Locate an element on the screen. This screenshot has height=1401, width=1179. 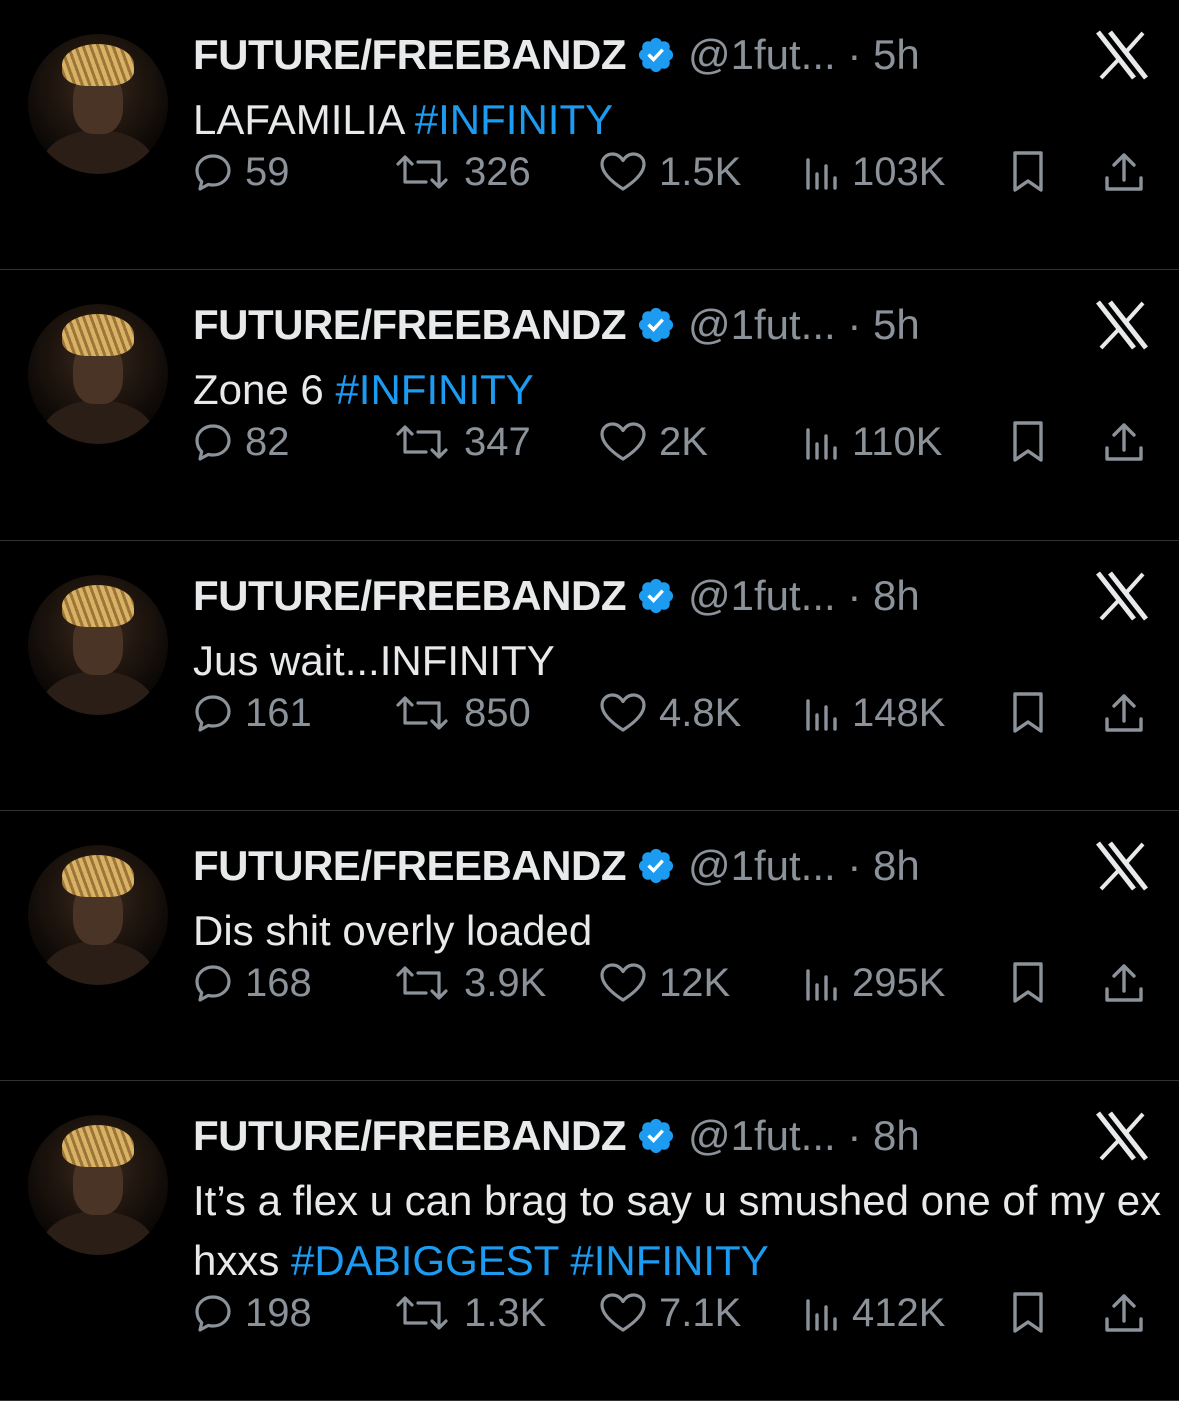
views-button: 412K is located at coordinates (872, 1313).